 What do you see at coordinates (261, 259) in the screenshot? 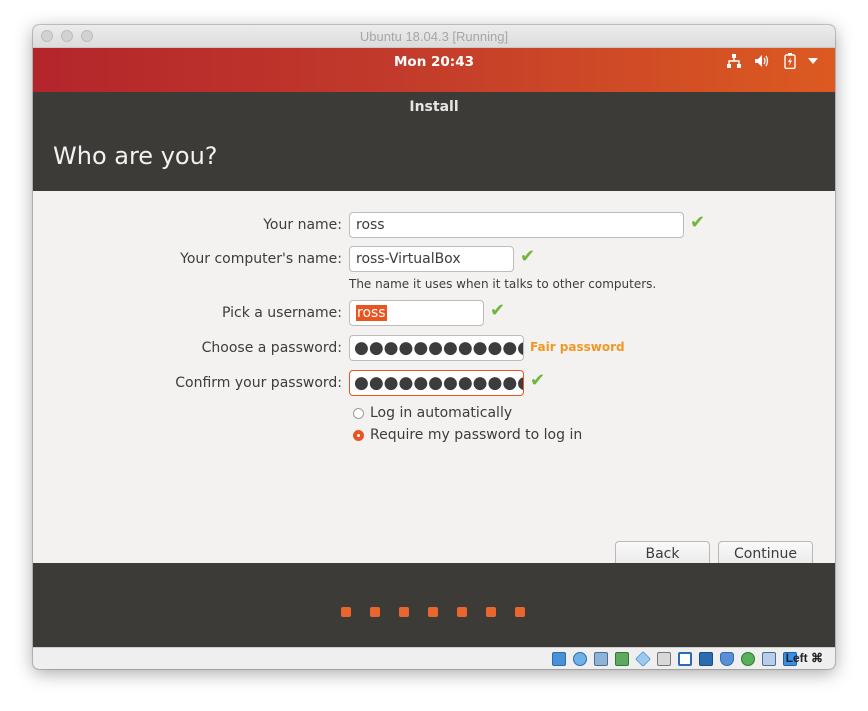
I see `computer-name-label: Your computer's name:` at bounding box center [261, 259].